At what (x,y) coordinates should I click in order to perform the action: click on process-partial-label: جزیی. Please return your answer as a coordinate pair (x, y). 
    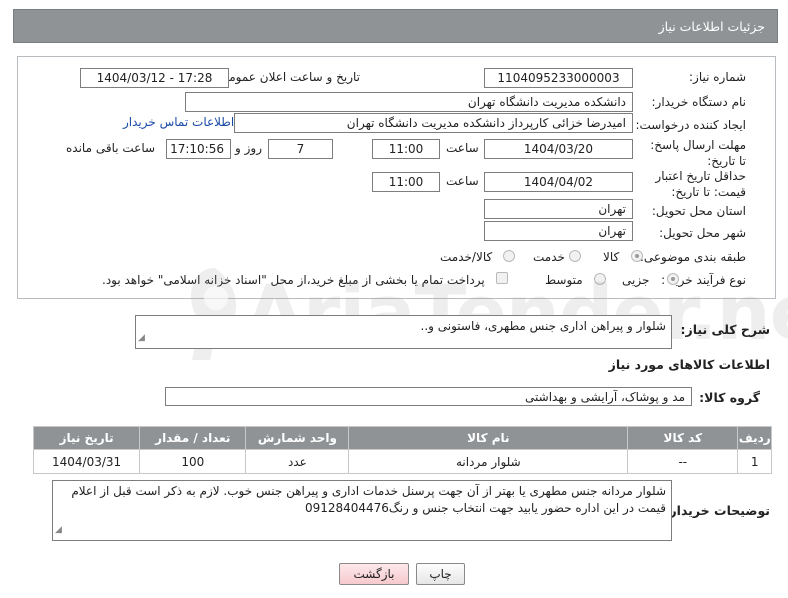
    Looking at the image, I should click on (636, 280).